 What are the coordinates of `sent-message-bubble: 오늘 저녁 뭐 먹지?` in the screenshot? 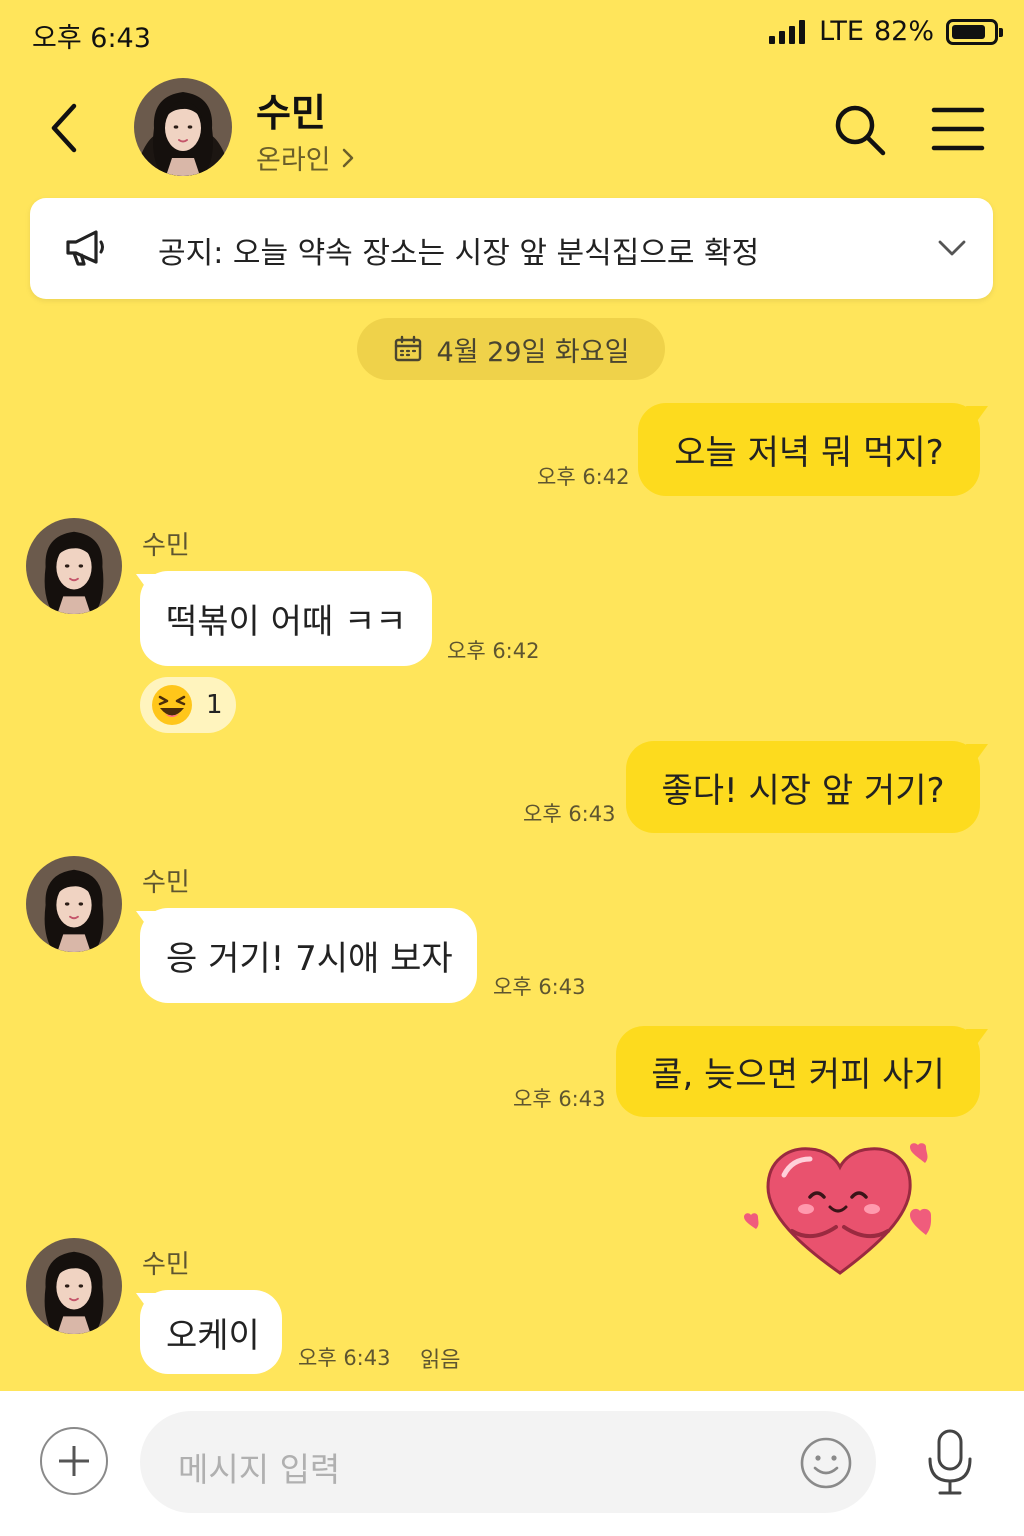 It's located at (809, 449).